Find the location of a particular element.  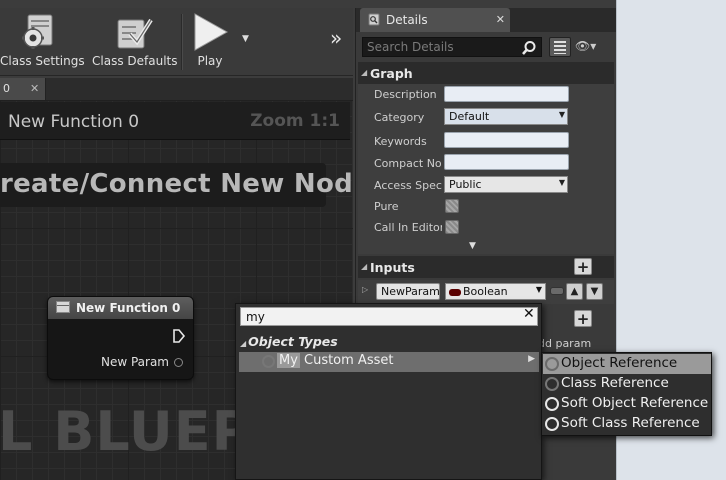

search-details-input is located at coordinates (452, 47).